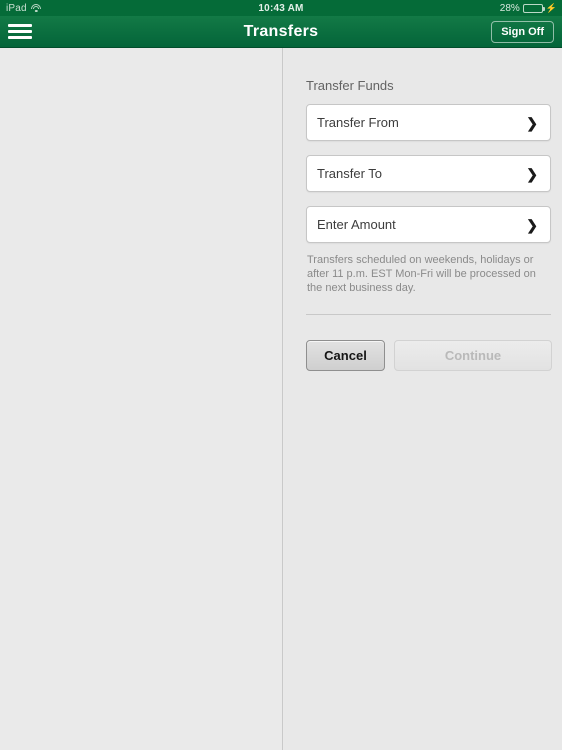 Image resolution: width=562 pixels, height=750 pixels. I want to click on continue-button: Continue, so click(473, 355).